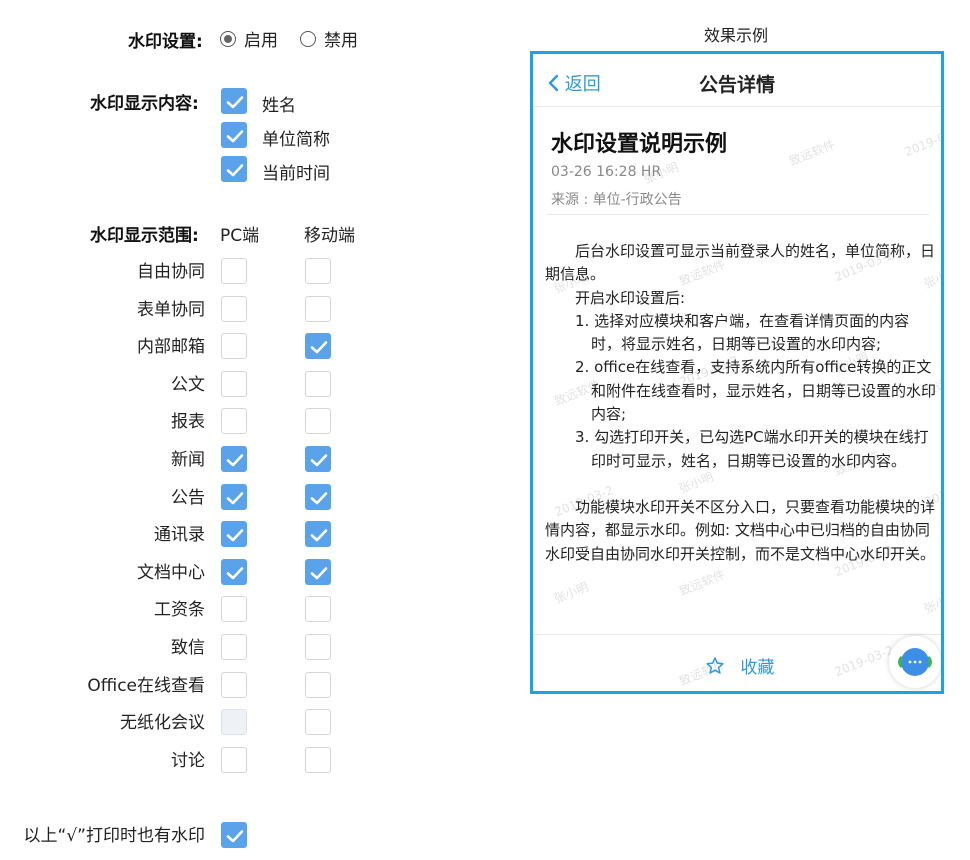  Describe the element at coordinates (738, 214) in the screenshot. I see `divider` at that location.